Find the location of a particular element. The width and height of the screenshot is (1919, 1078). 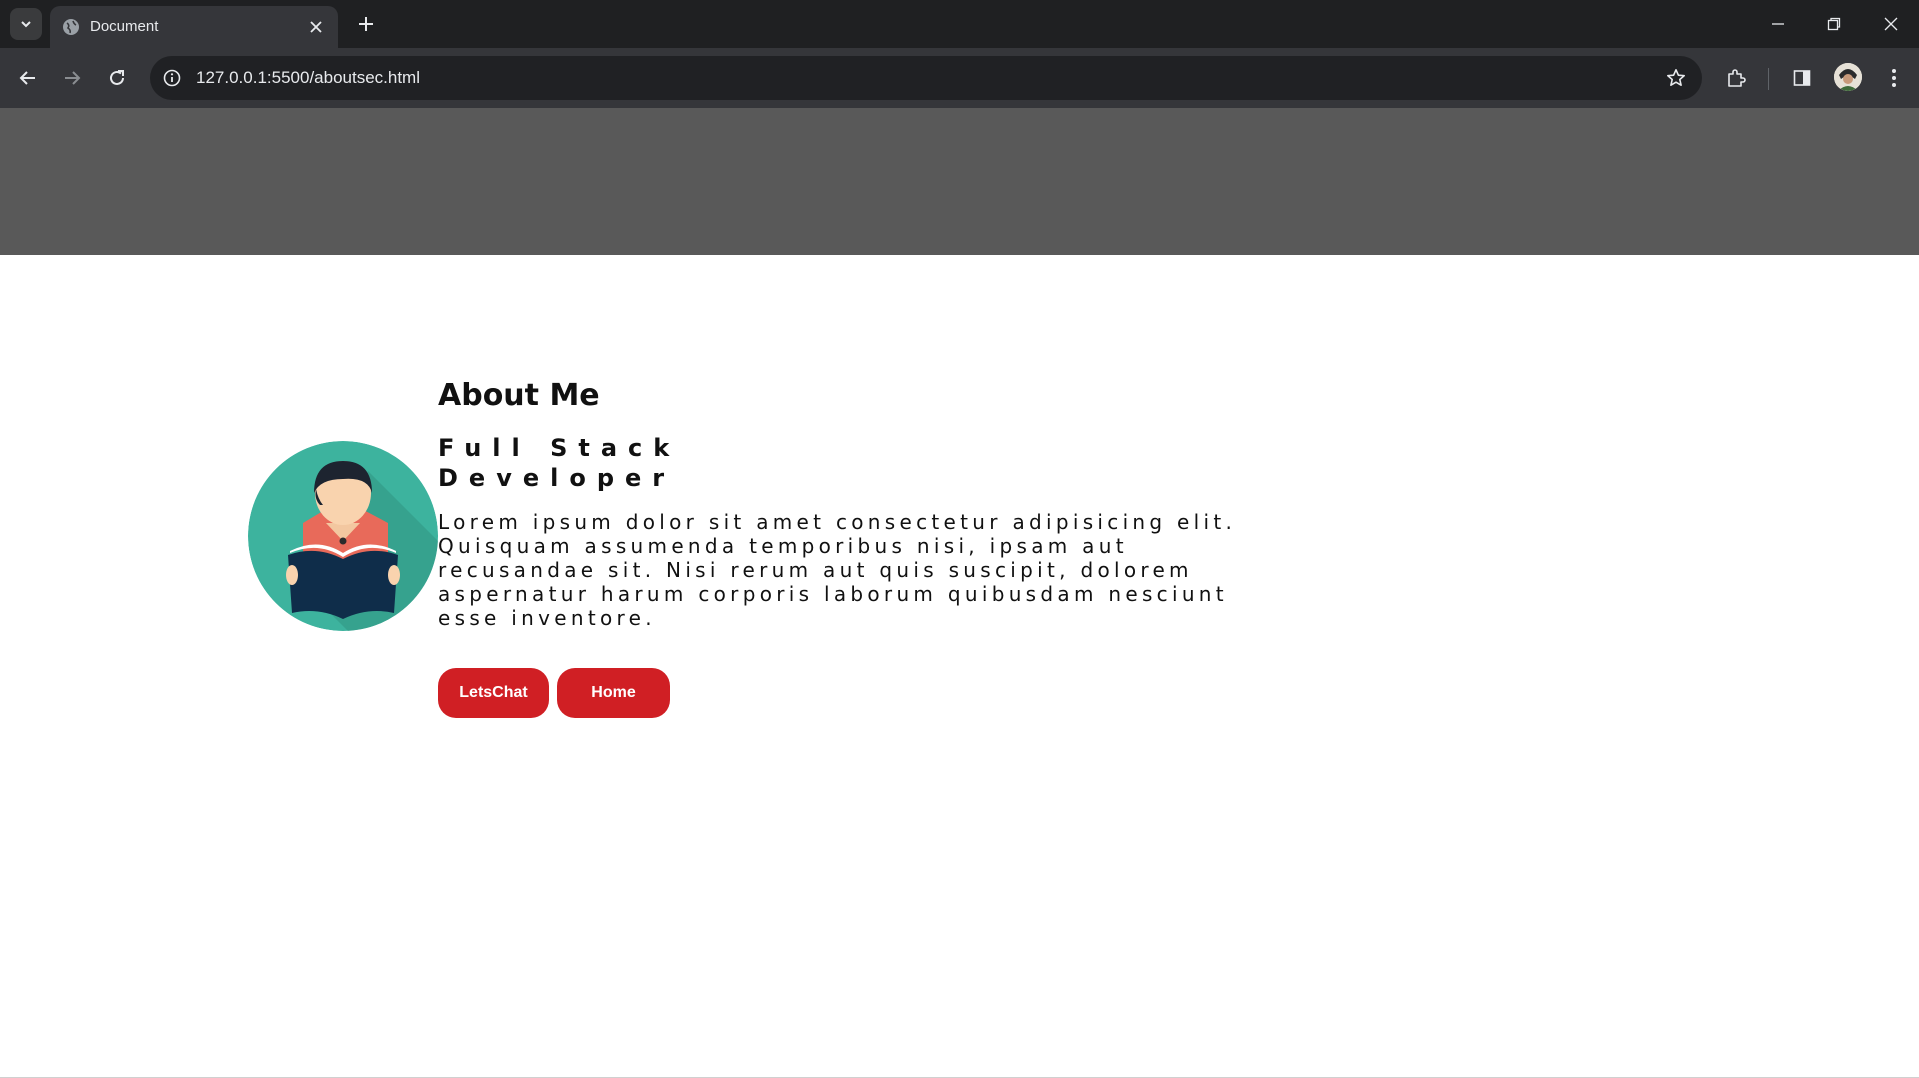

restore-icon is located at coordinates (1834, 24).